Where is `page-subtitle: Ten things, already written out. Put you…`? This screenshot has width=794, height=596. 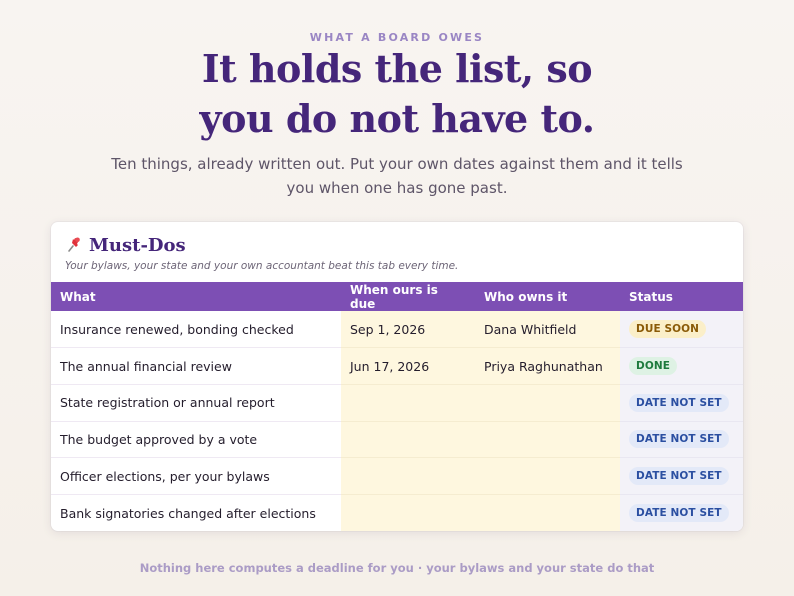
page-subtitle: Ten things, already written out. Put you… is located at coordinates (397, 176).